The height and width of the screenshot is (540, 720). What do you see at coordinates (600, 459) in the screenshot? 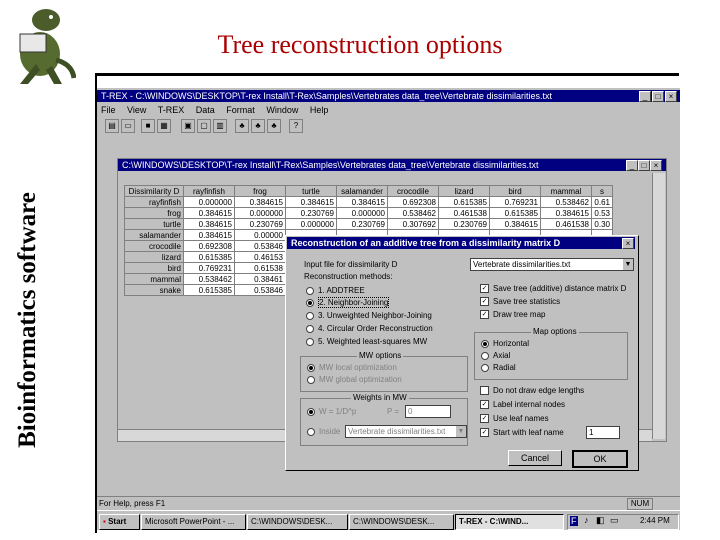
I see `ok-button: OK` at bounding box center [600, 459].